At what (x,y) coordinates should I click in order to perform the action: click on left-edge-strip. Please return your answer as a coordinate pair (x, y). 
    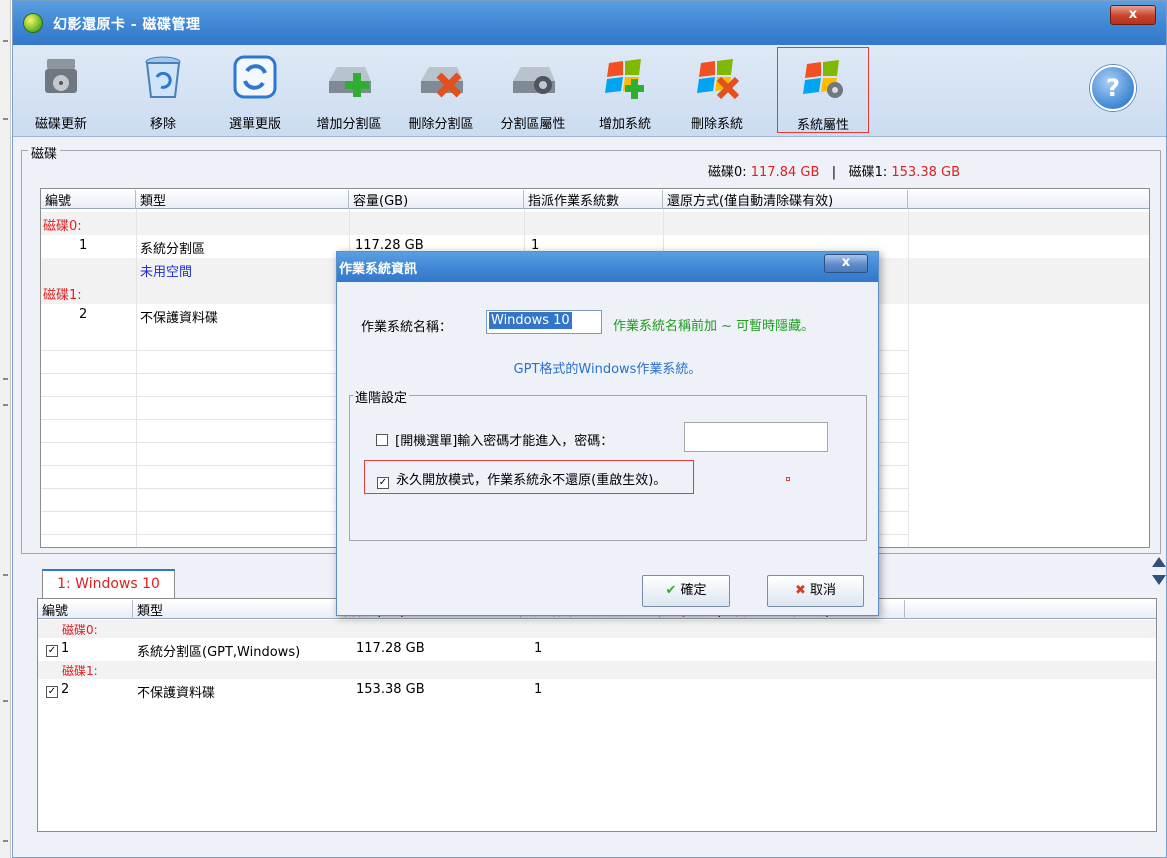
    Looking at the image, I should click on (5, 429).